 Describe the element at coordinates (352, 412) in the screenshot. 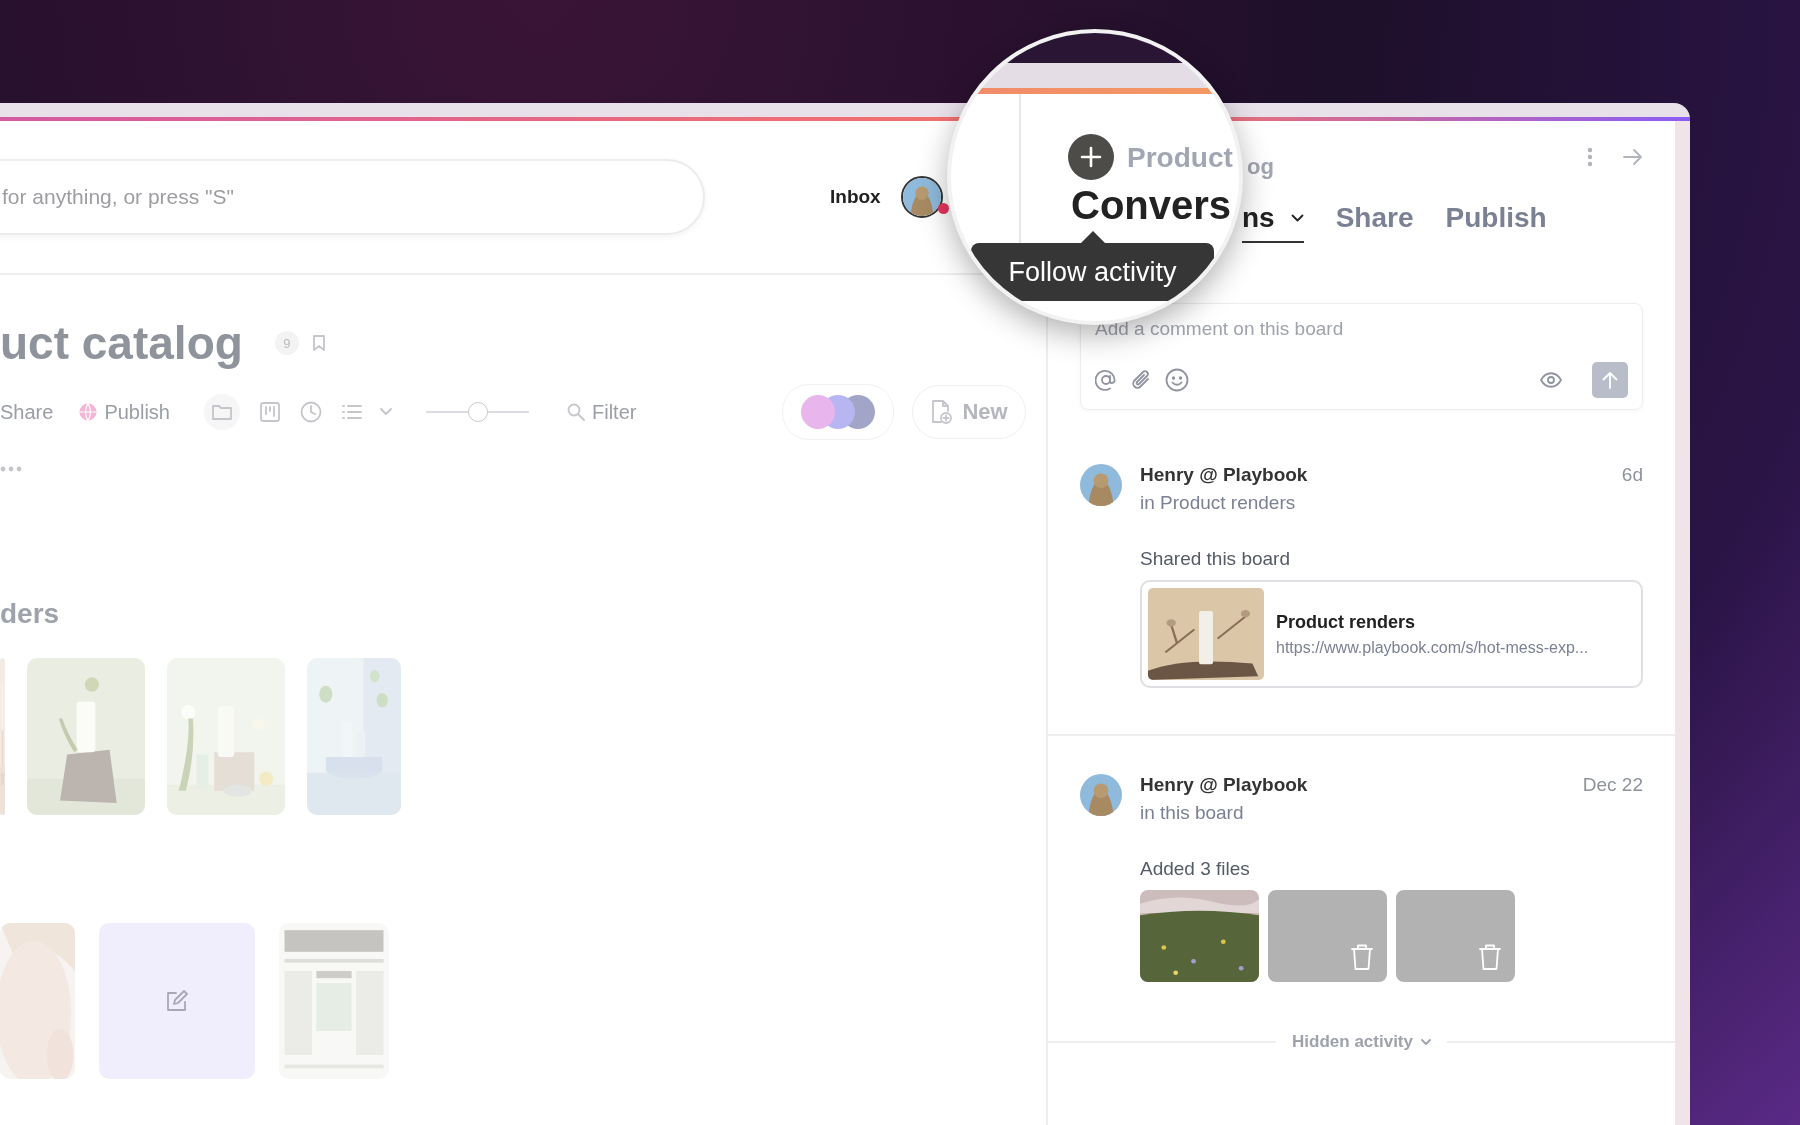

I see `list-icon` at that location.